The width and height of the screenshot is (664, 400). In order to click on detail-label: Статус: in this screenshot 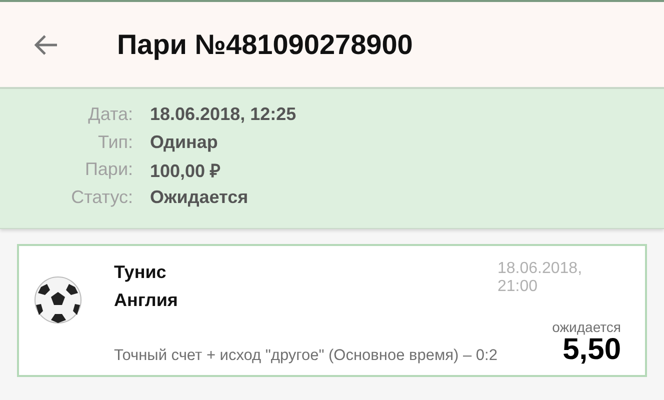, I will do `click(101, 197)`.